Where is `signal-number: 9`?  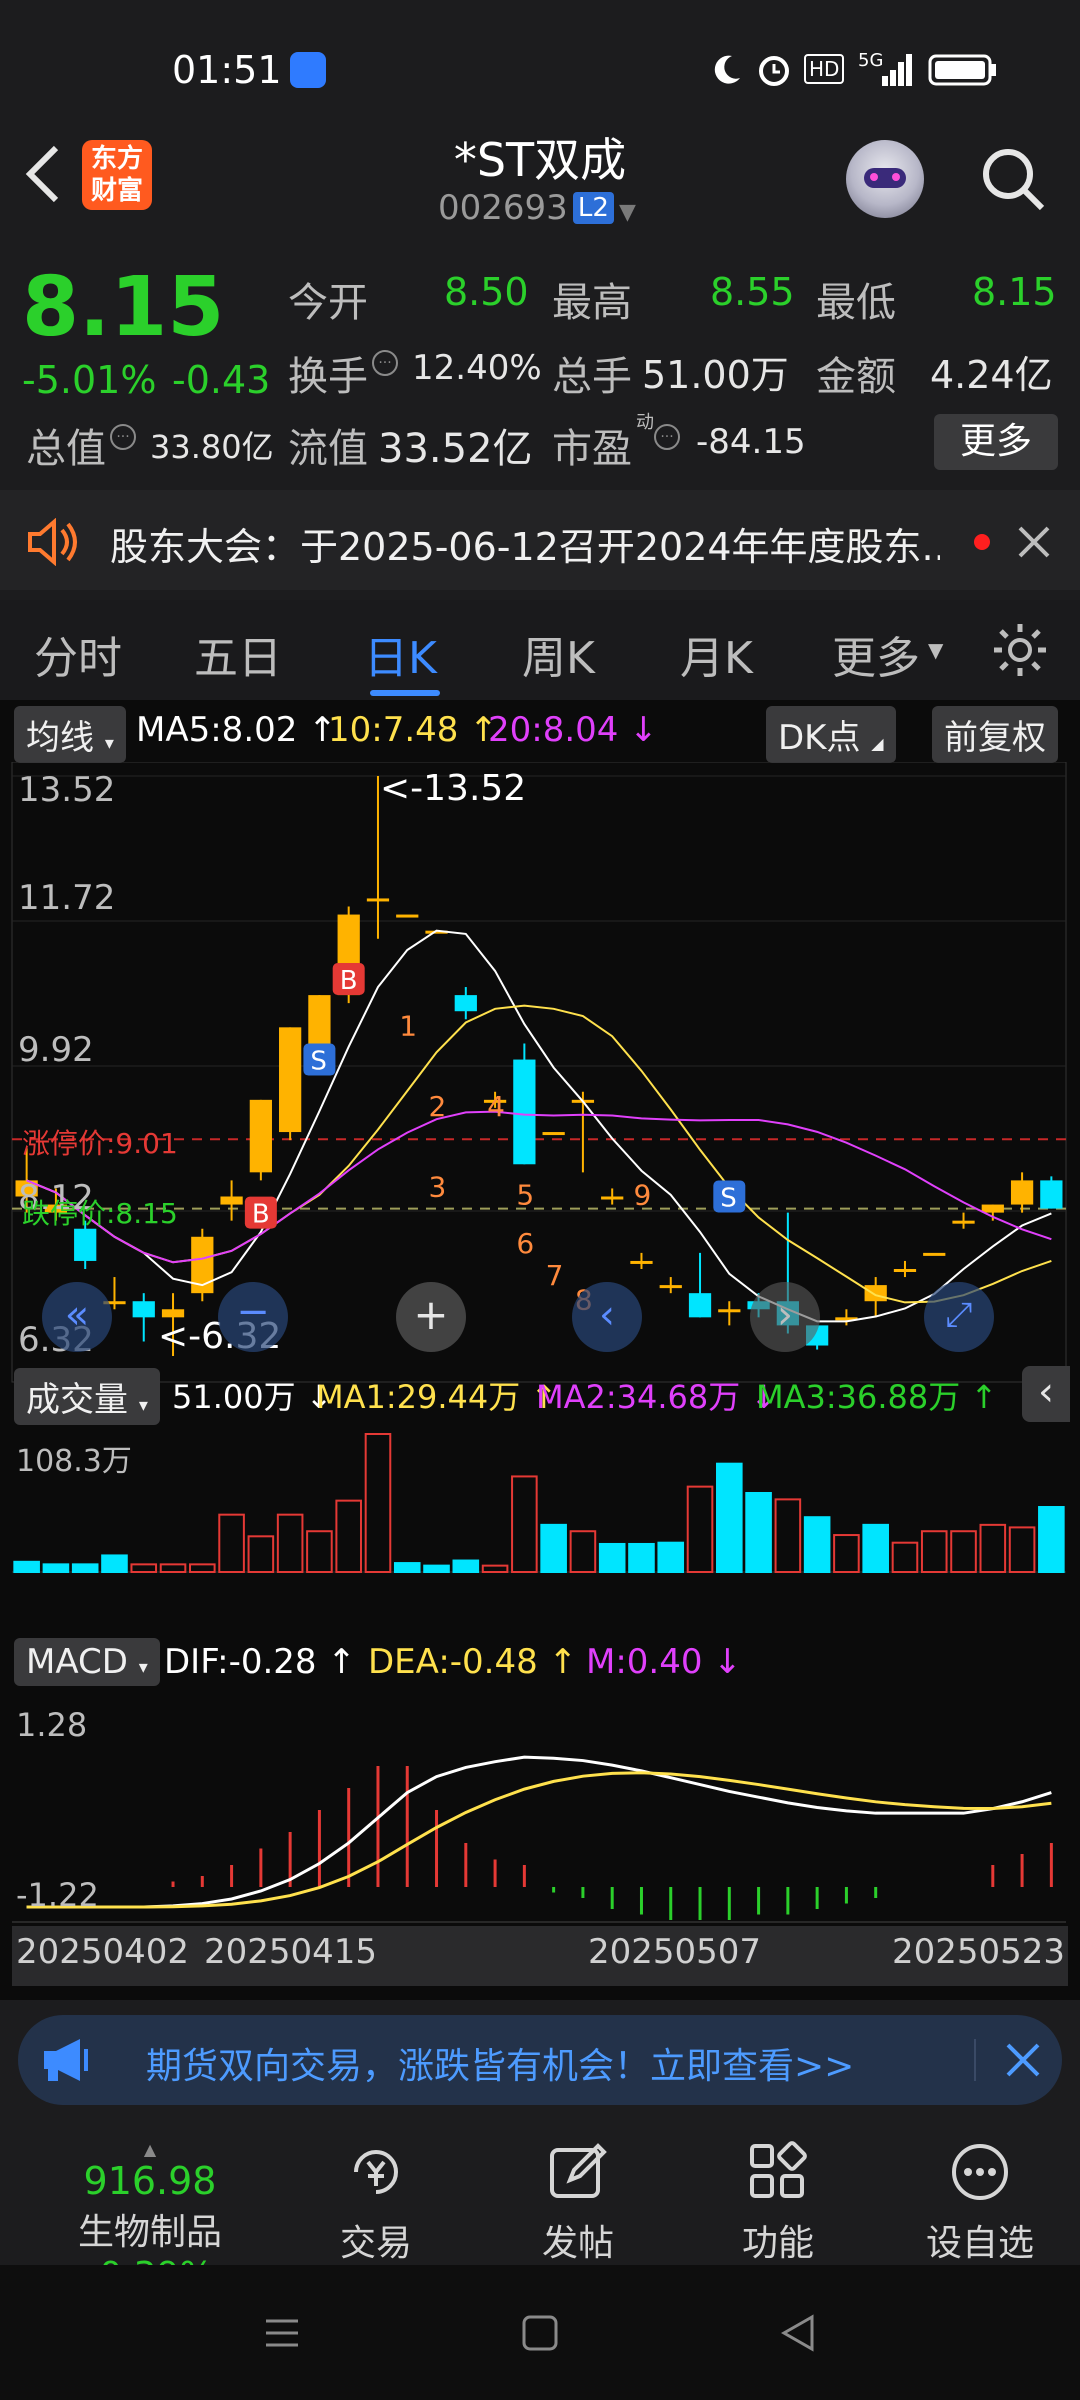
signal-number: 9 is located at coordinates (642, 1195).